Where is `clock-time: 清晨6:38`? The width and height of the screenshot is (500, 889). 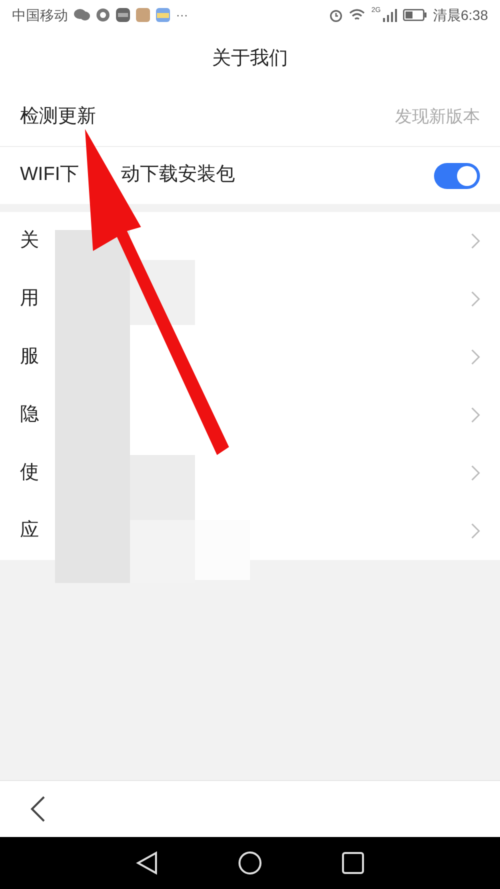
clock-time: 清晨6:38 is located at coordinates (460, 15).